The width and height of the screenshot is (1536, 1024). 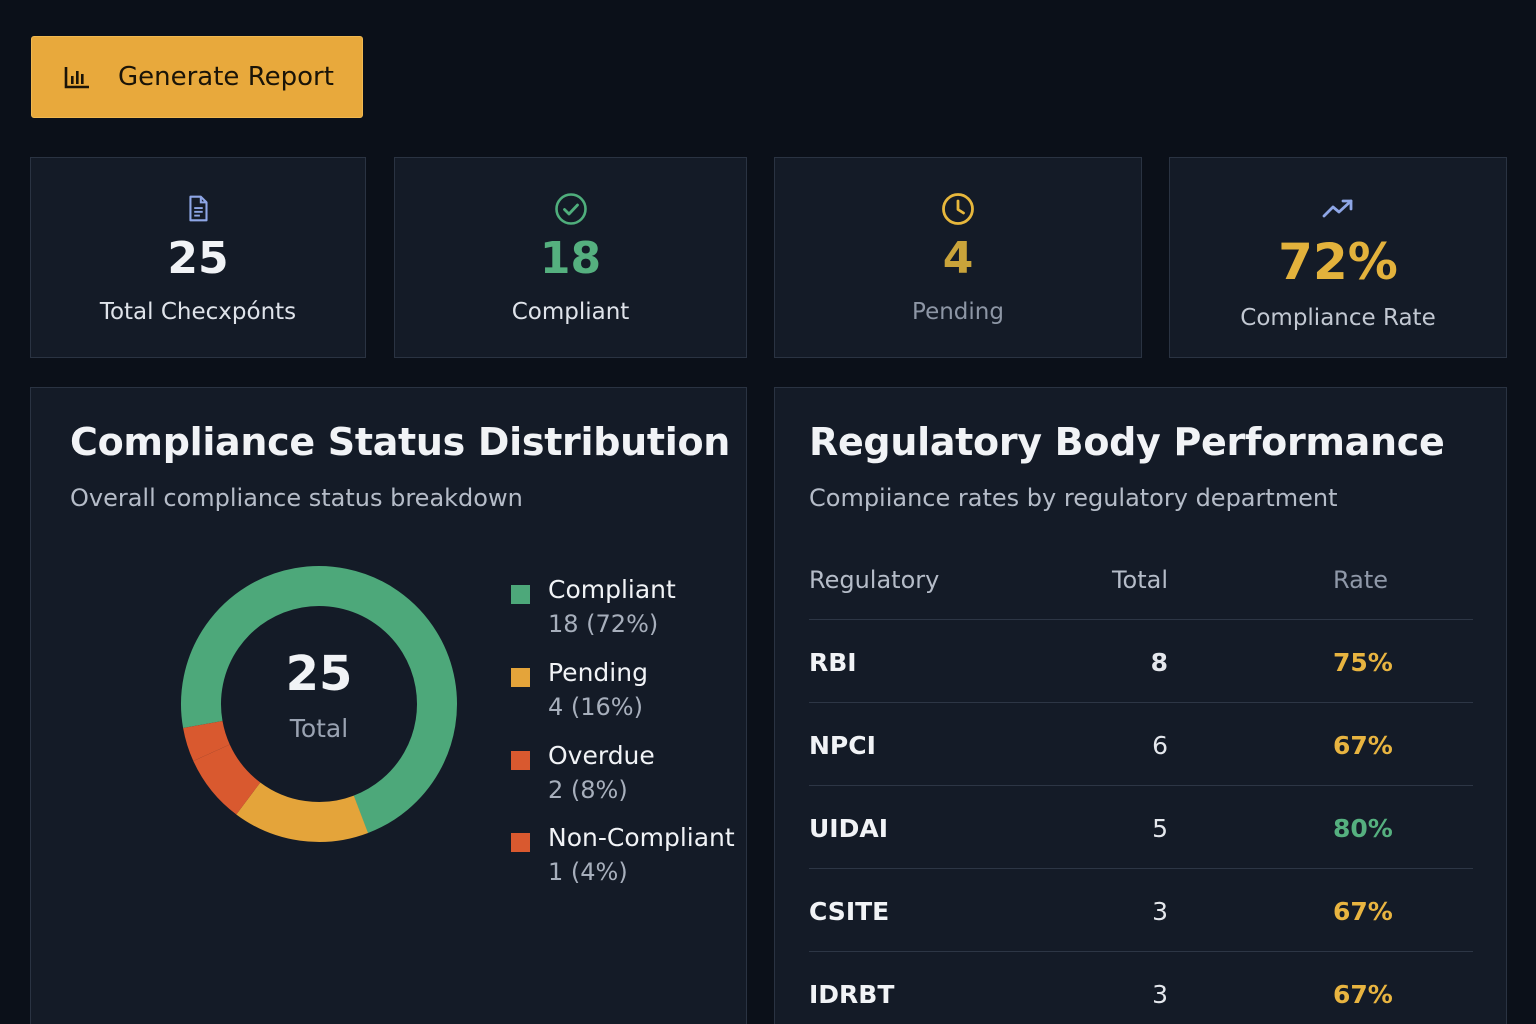 I want to click on legend-label: Overdue, so click(x=601, y=755).